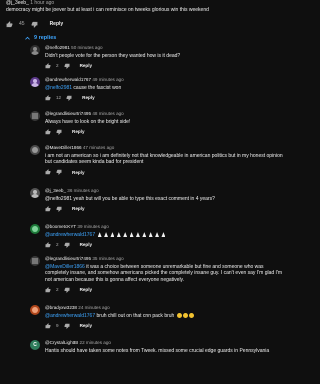 This screenshot has width=320, height=384. Describe the element at coordinates (59, 98) in the screenshot. I see `reply-like-count: 12` at that location.